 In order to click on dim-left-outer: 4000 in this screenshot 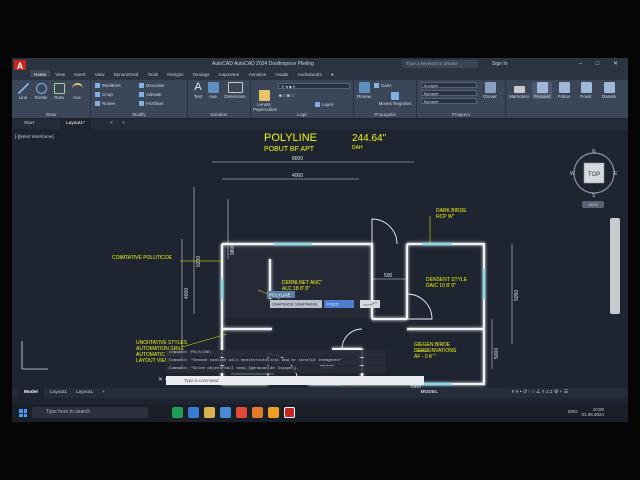, I will do `click(187, 293)`.